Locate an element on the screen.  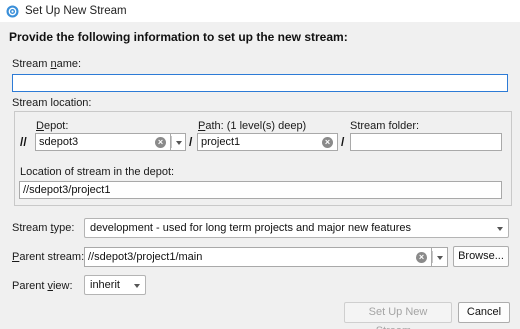
path-label: Path: (1 level(s) deep) is located at coordinates (252, 126).